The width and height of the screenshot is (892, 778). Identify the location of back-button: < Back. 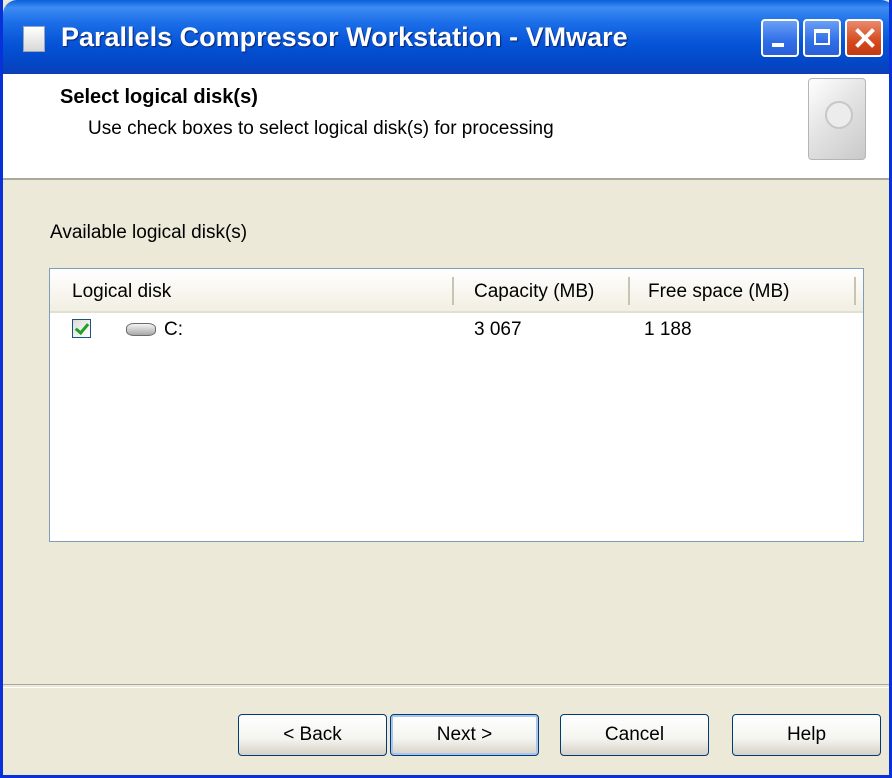
(312, 735).